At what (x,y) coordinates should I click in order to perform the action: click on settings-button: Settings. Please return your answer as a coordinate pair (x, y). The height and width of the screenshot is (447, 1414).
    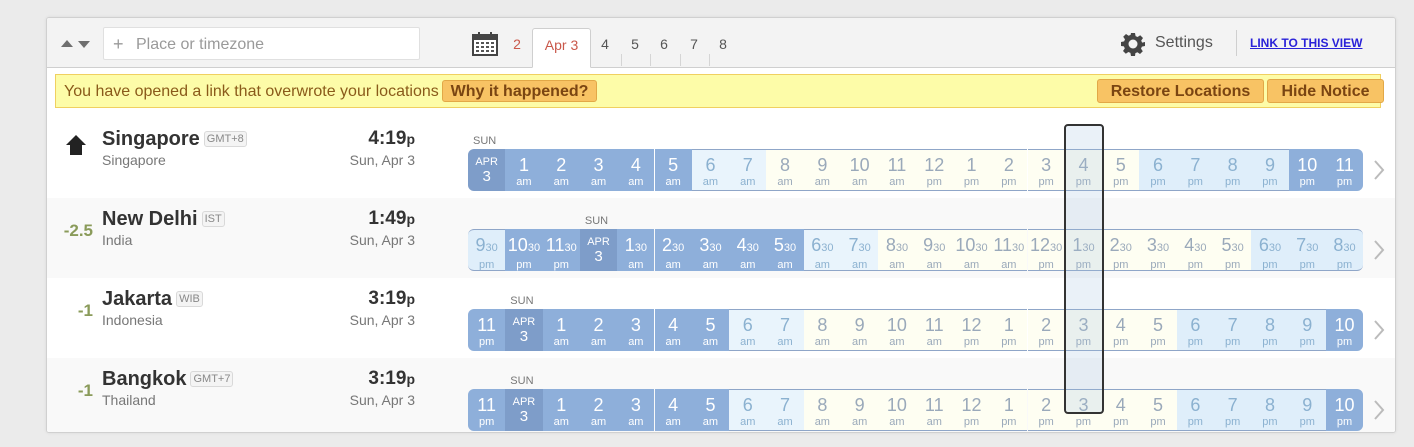
    Looking at the image, I should click on (1184, 43).